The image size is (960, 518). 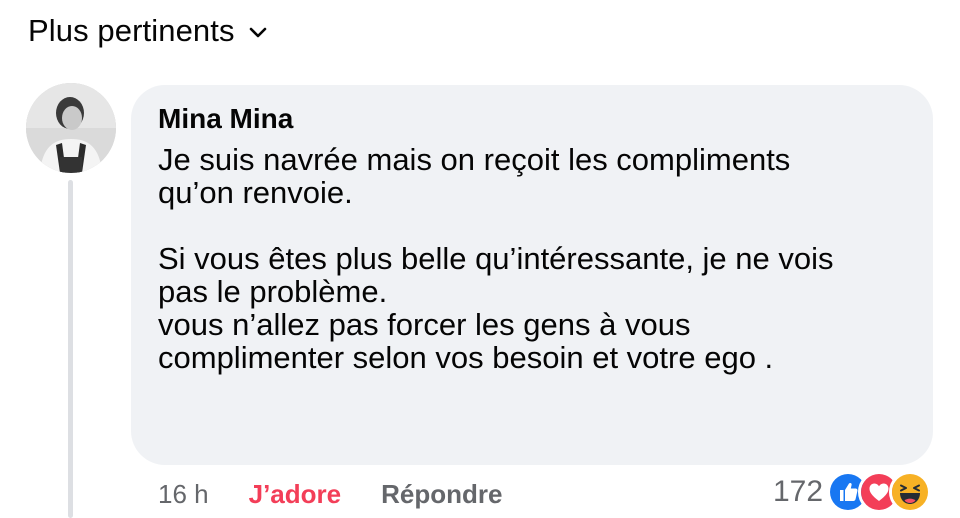 I want to click on chevron-down-icon, so click(x=258, y=33).